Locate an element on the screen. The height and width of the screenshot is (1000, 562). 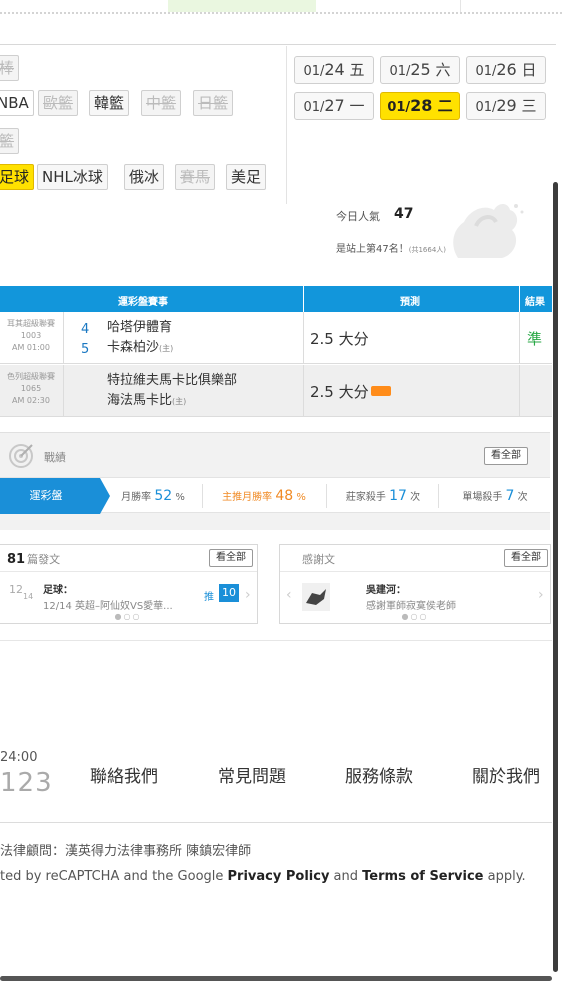
home-team: 卡森柏沙(主) is located at coordinates (140, 348).